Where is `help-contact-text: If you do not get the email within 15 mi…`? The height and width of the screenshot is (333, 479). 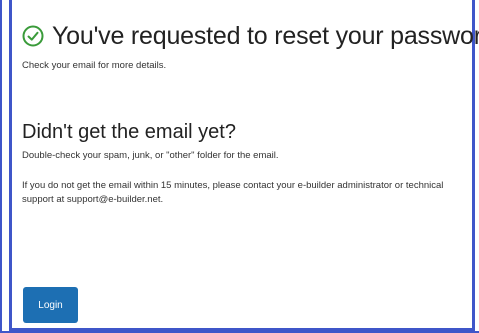 help-contact-text: If you do not get the email within 15 mi… is located at coordinates (233, 192).